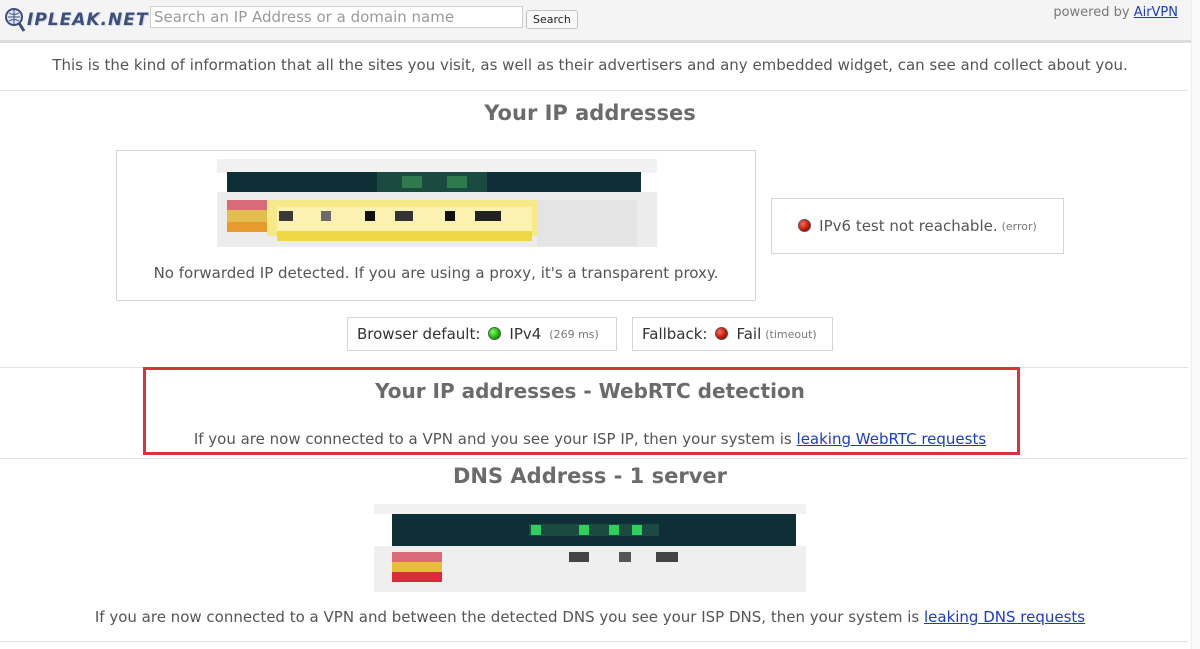  Describe the element at coordinates (1091, 12) in the screenshot. I see `powered-by-label: powered by` at that location.